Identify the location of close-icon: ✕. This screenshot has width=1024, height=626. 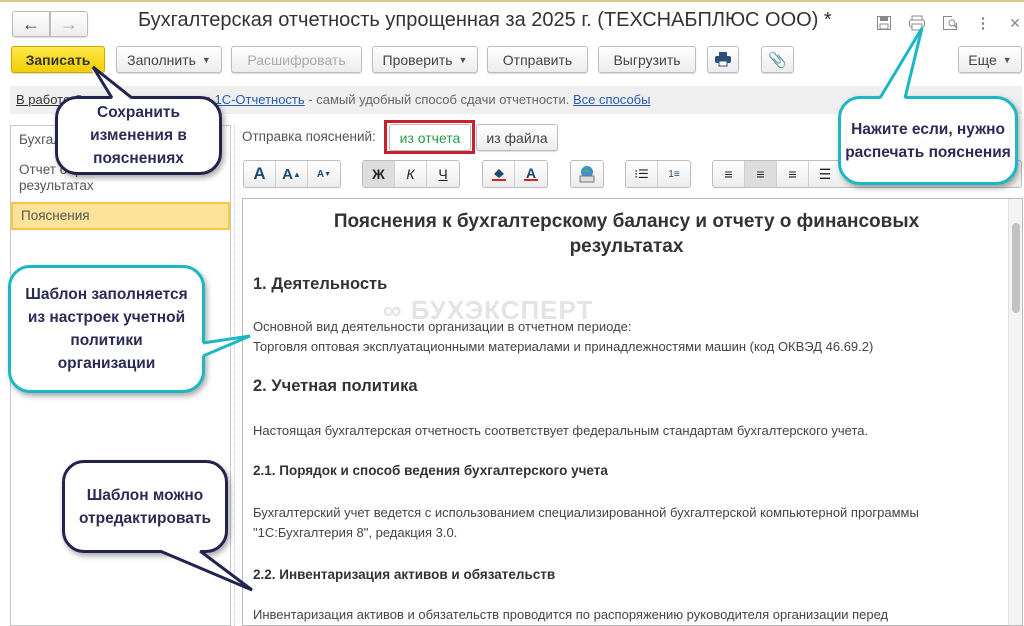
(1014, 23).